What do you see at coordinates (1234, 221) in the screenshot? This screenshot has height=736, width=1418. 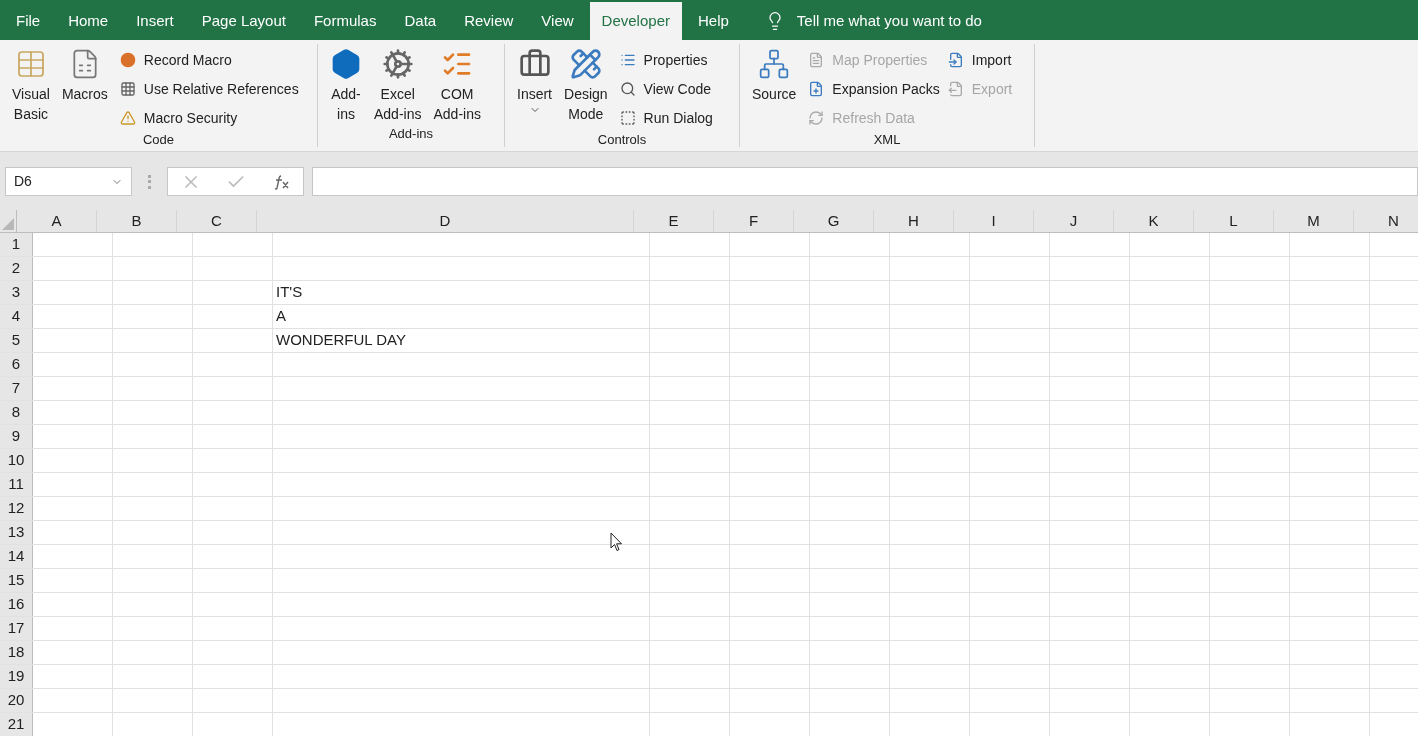 I see `column-header: L` at bounding box center [1234, 221].